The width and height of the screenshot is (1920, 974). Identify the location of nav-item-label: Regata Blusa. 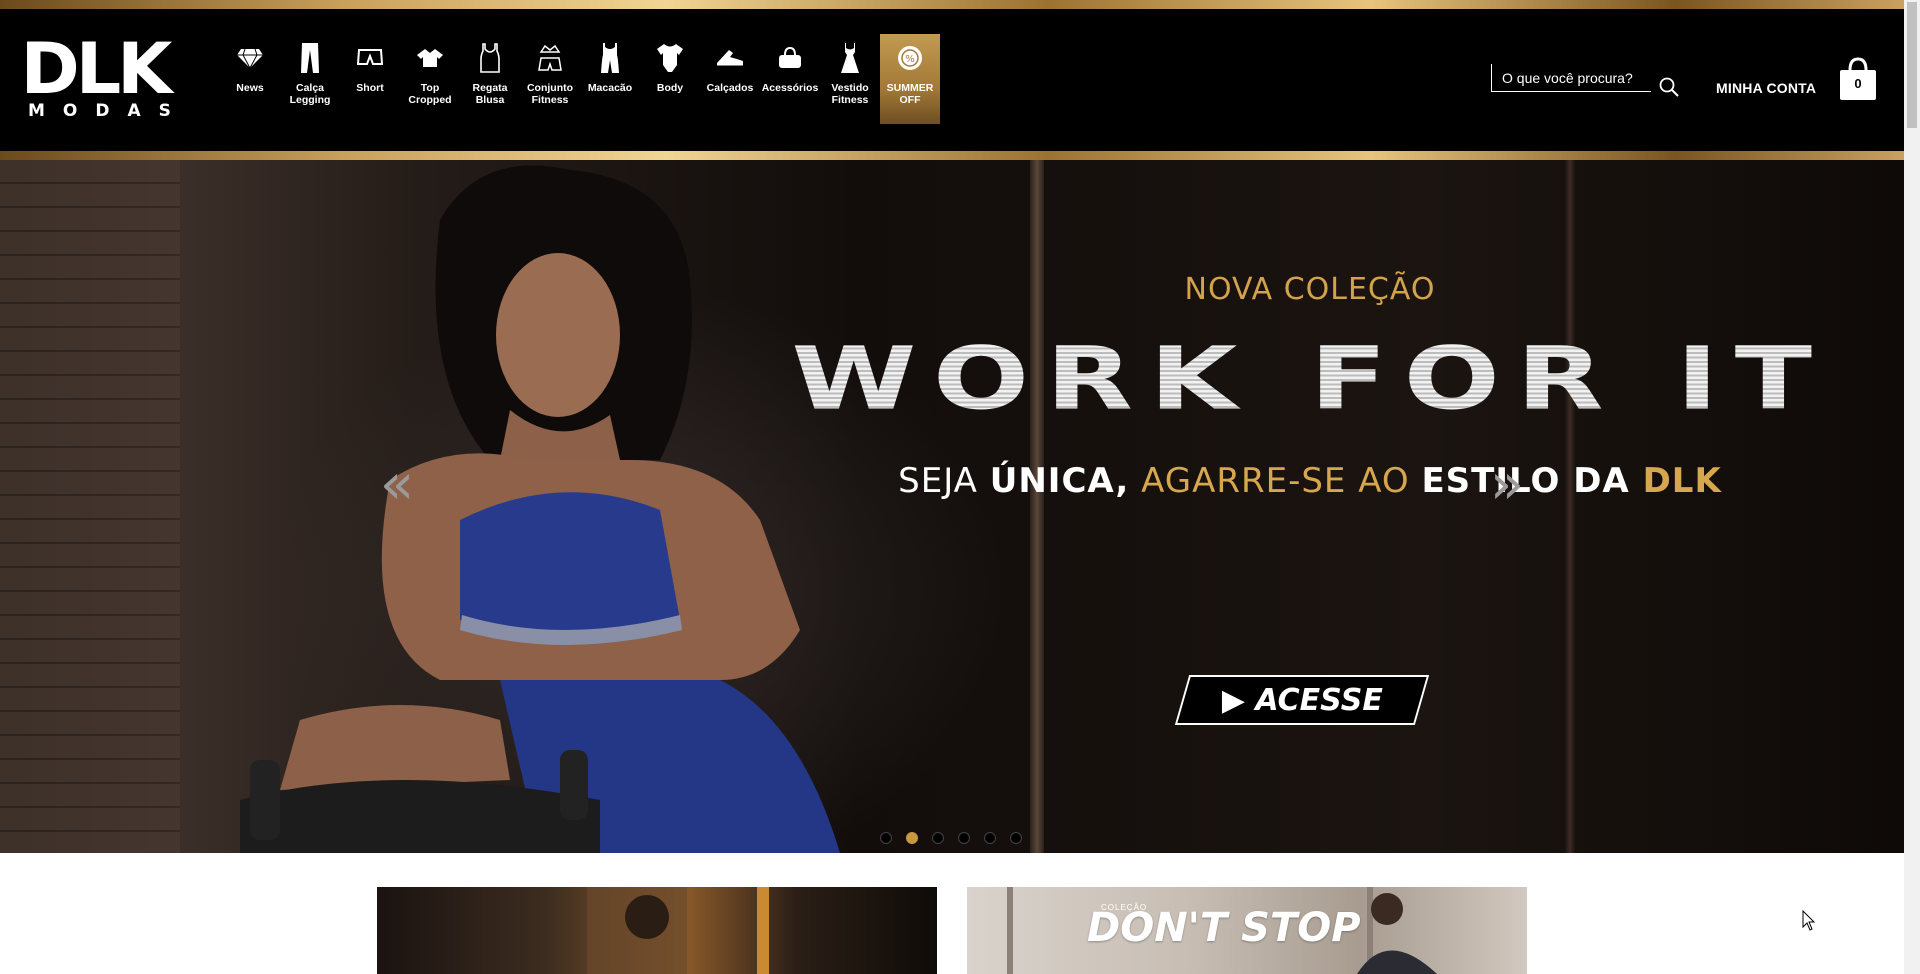
(490, 94).